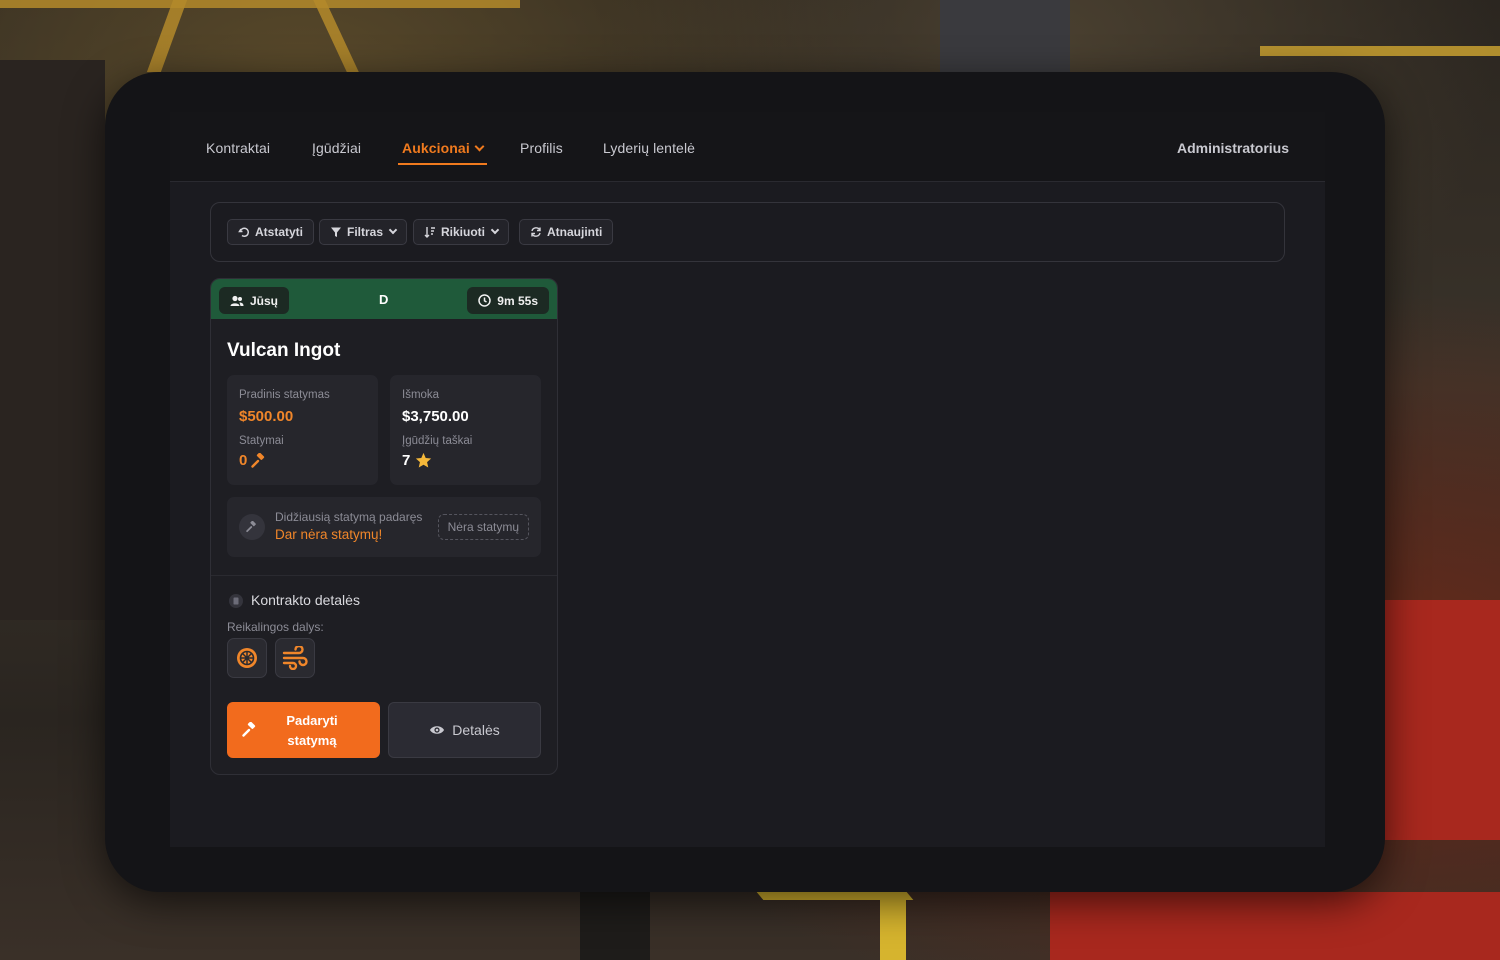  What do you see at coordinates (435, 416) in the screenshot?
I see `payout-value: $3,750.00` at bounding box center [435, 416].